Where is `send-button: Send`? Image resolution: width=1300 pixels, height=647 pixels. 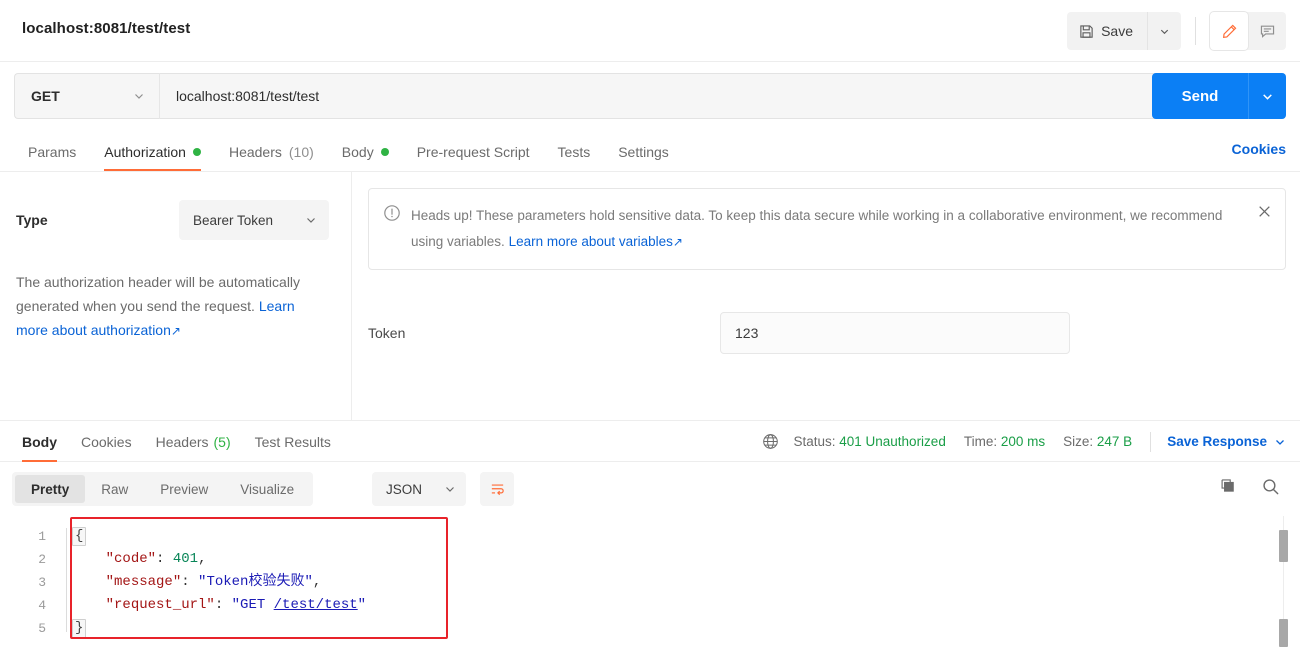 send-button: Send is located at coordinates (1200, 96).